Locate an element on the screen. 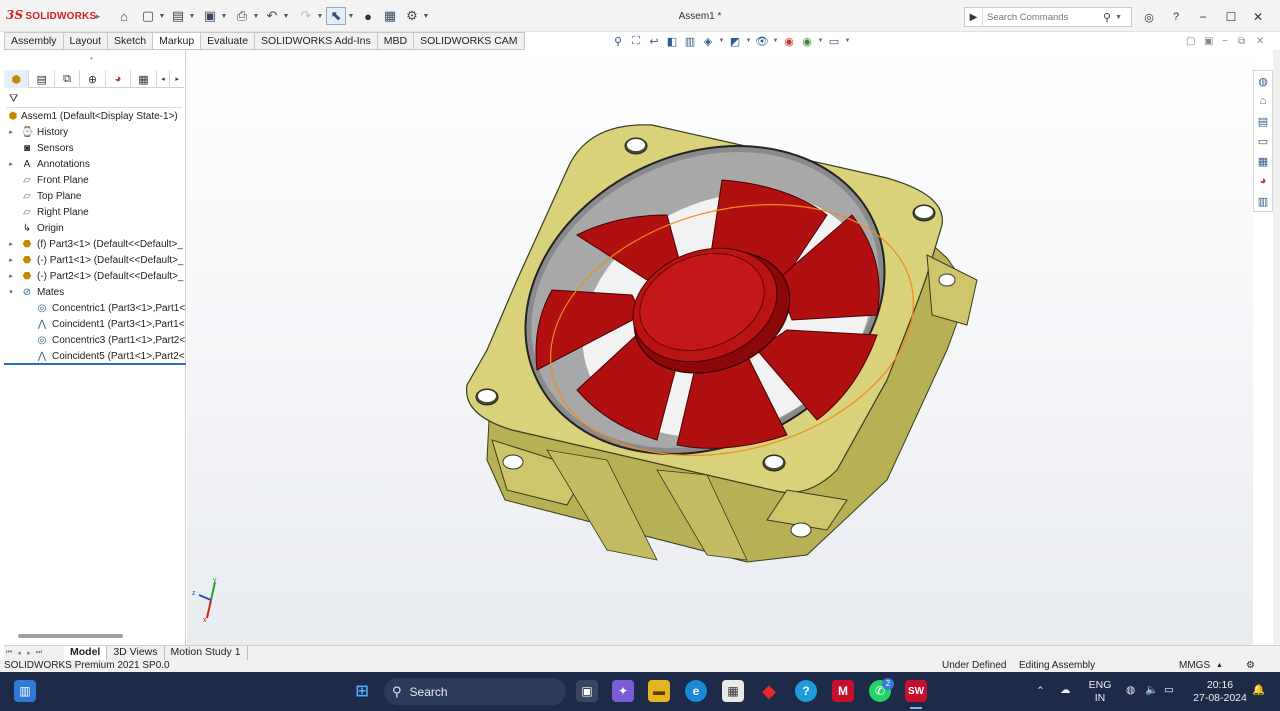 Image resolution: width=1280 pixels, height=711 pixels. solidworks-resources-icon: ◍ is located at coordinates (1263, 81).